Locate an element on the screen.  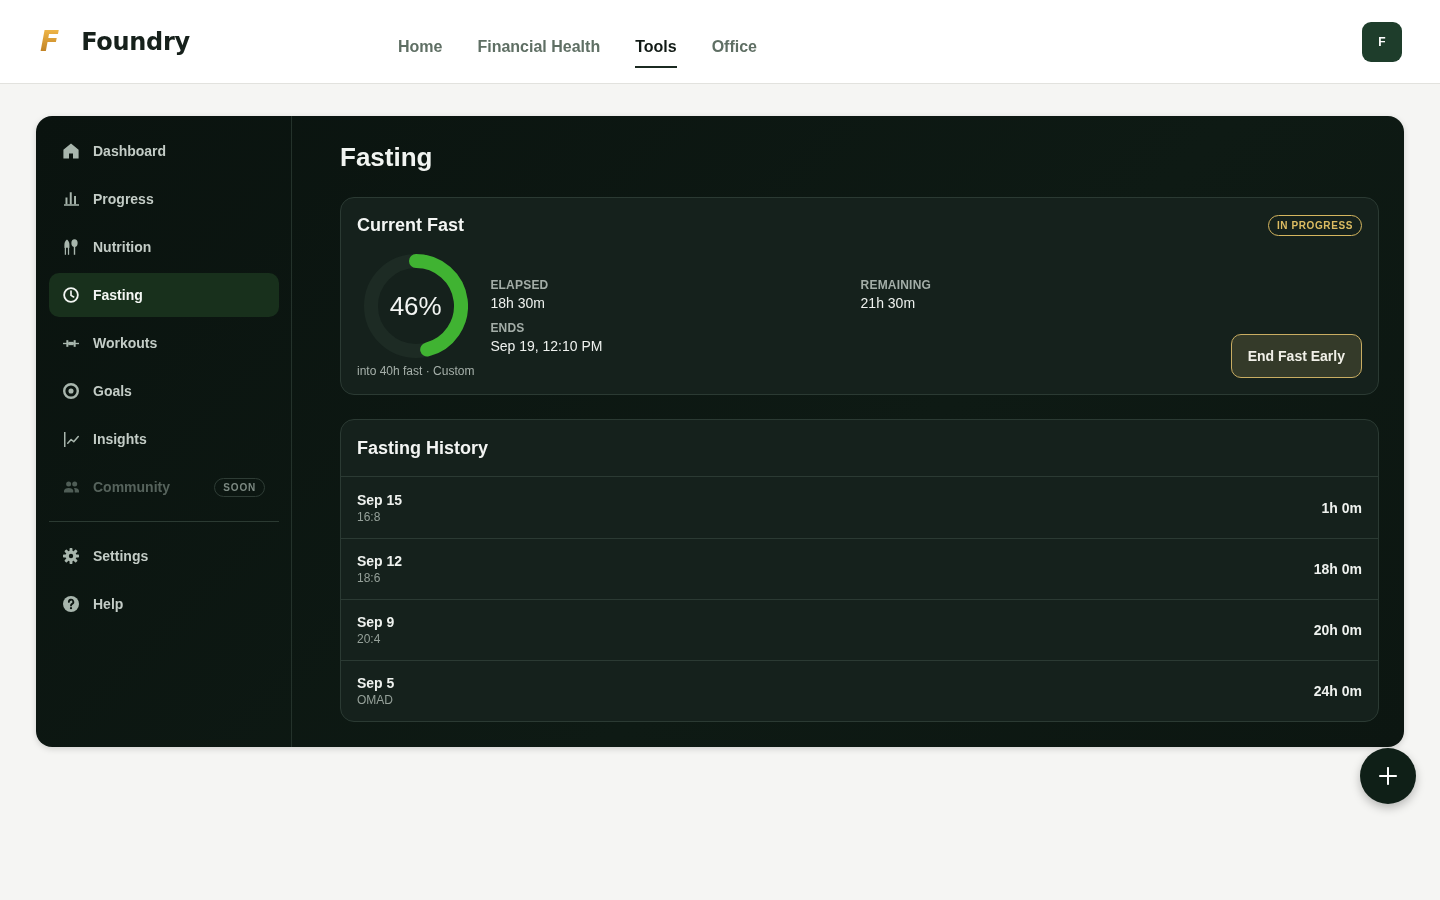
dumbbell-icon is located at coordinates (71, 343).